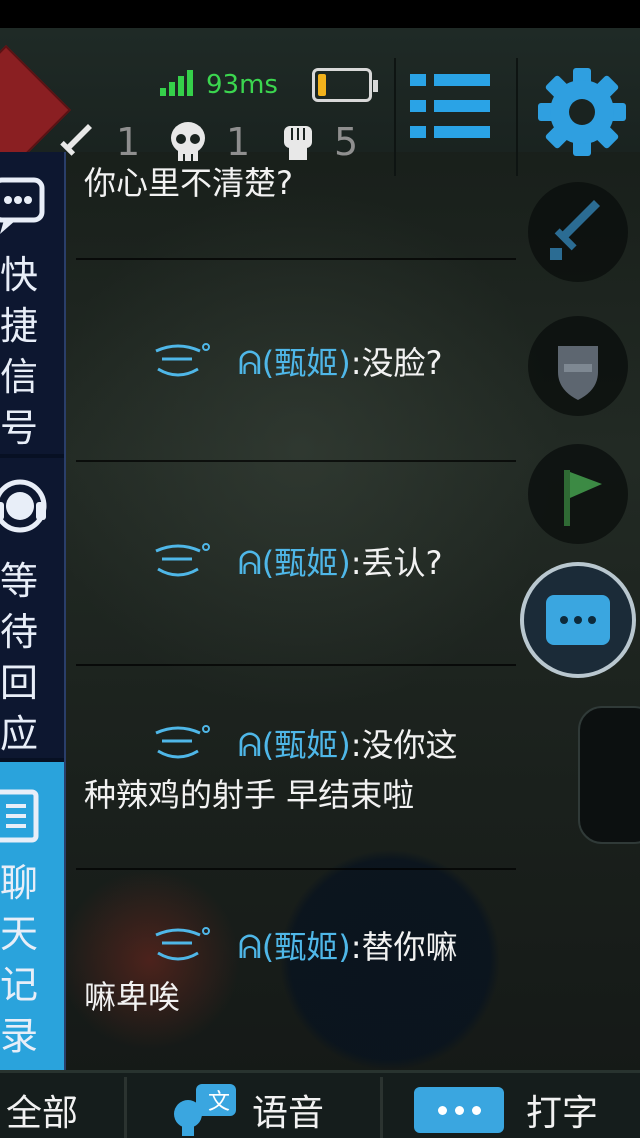 The image size is (640, 1138). What do you see at coordinates (396, 363) in the screenshot?
I see `message-text: :没脸?` at bounding box center [396, 363].